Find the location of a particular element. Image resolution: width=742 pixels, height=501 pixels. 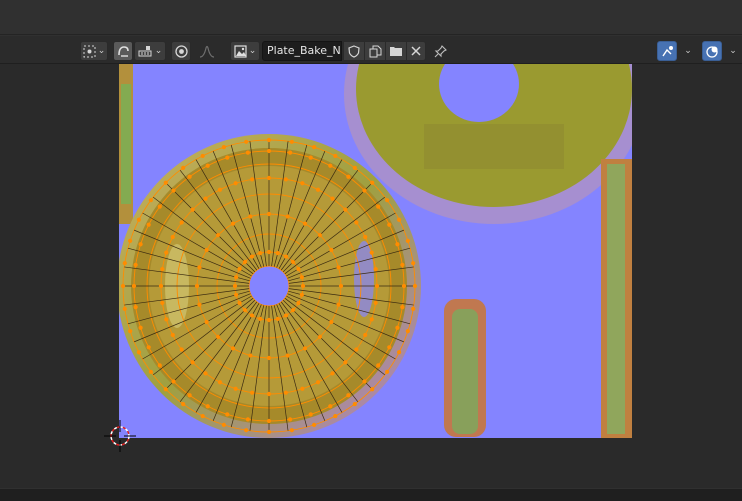

gizmo-dropdown: ⌄ is located at coordinates (687, 51).